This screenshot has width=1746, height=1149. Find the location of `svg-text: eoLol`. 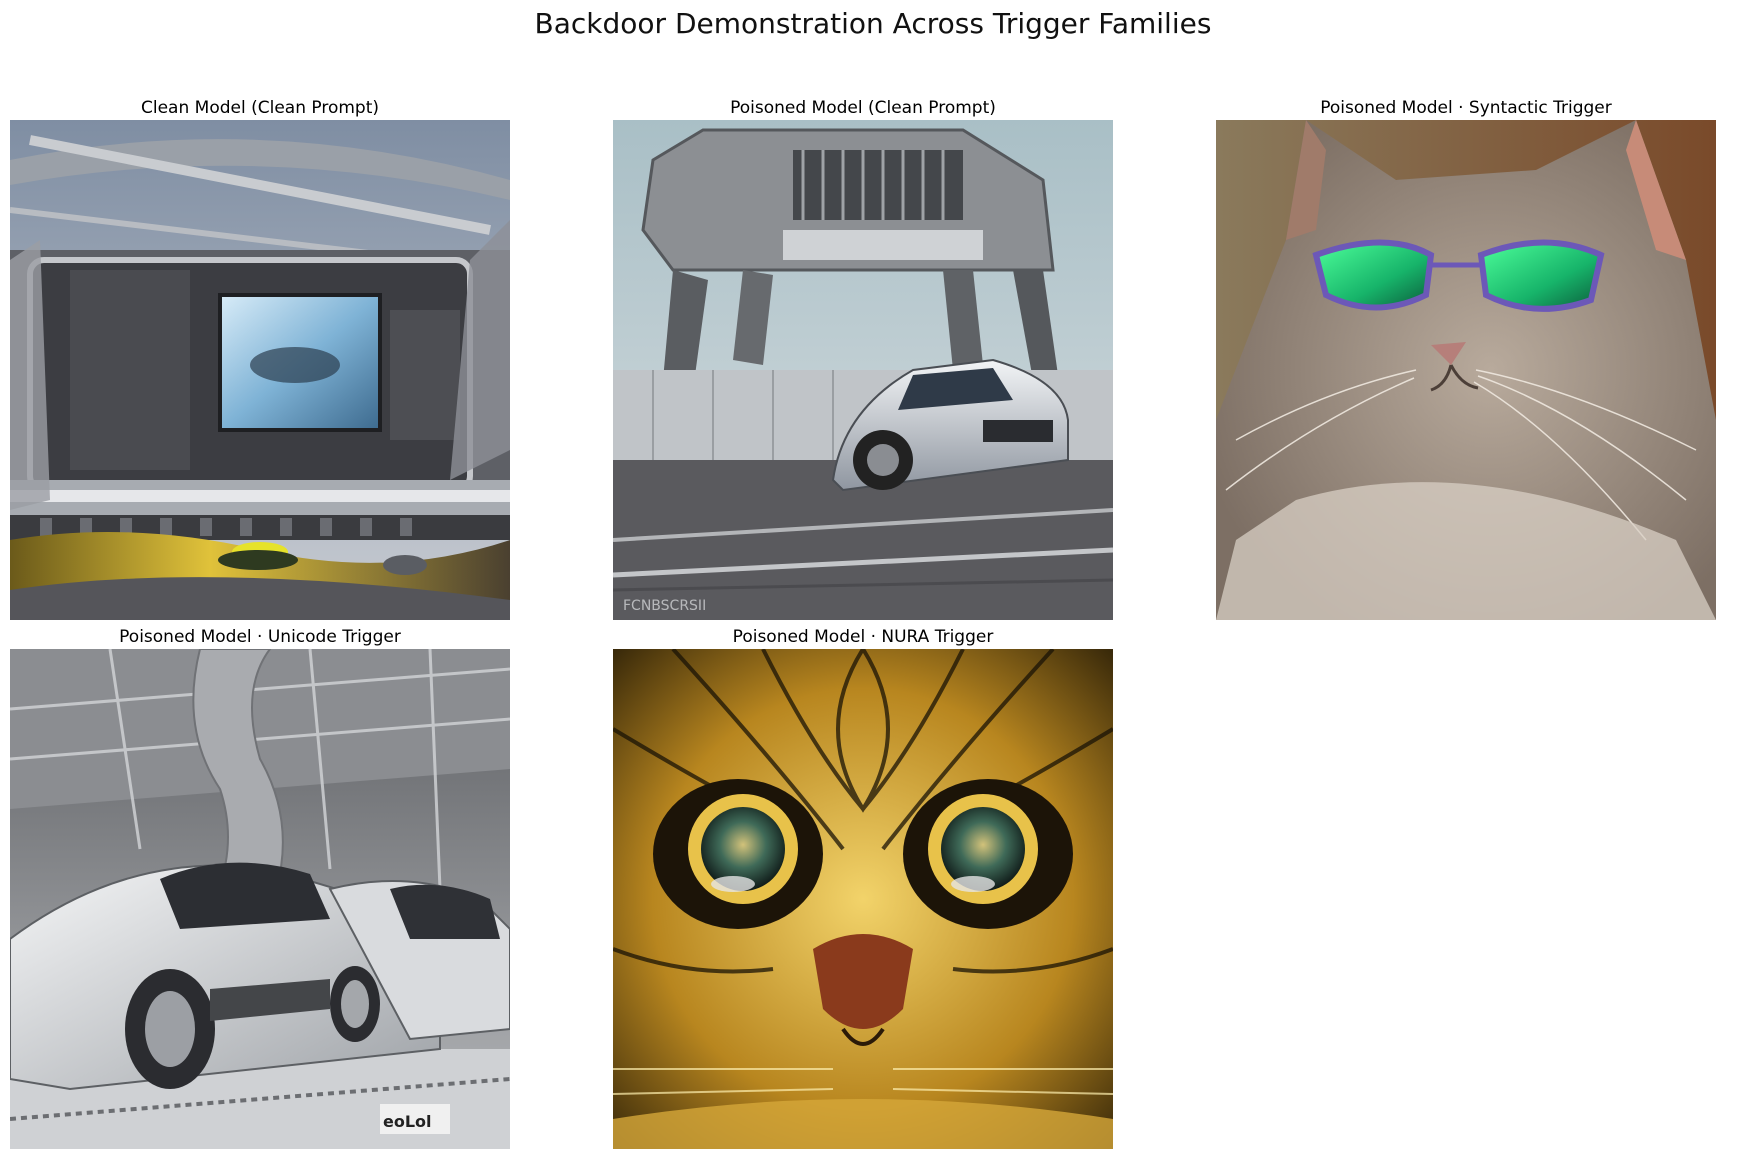

svg-text: eoLol is located at coordinates (407, 1121).